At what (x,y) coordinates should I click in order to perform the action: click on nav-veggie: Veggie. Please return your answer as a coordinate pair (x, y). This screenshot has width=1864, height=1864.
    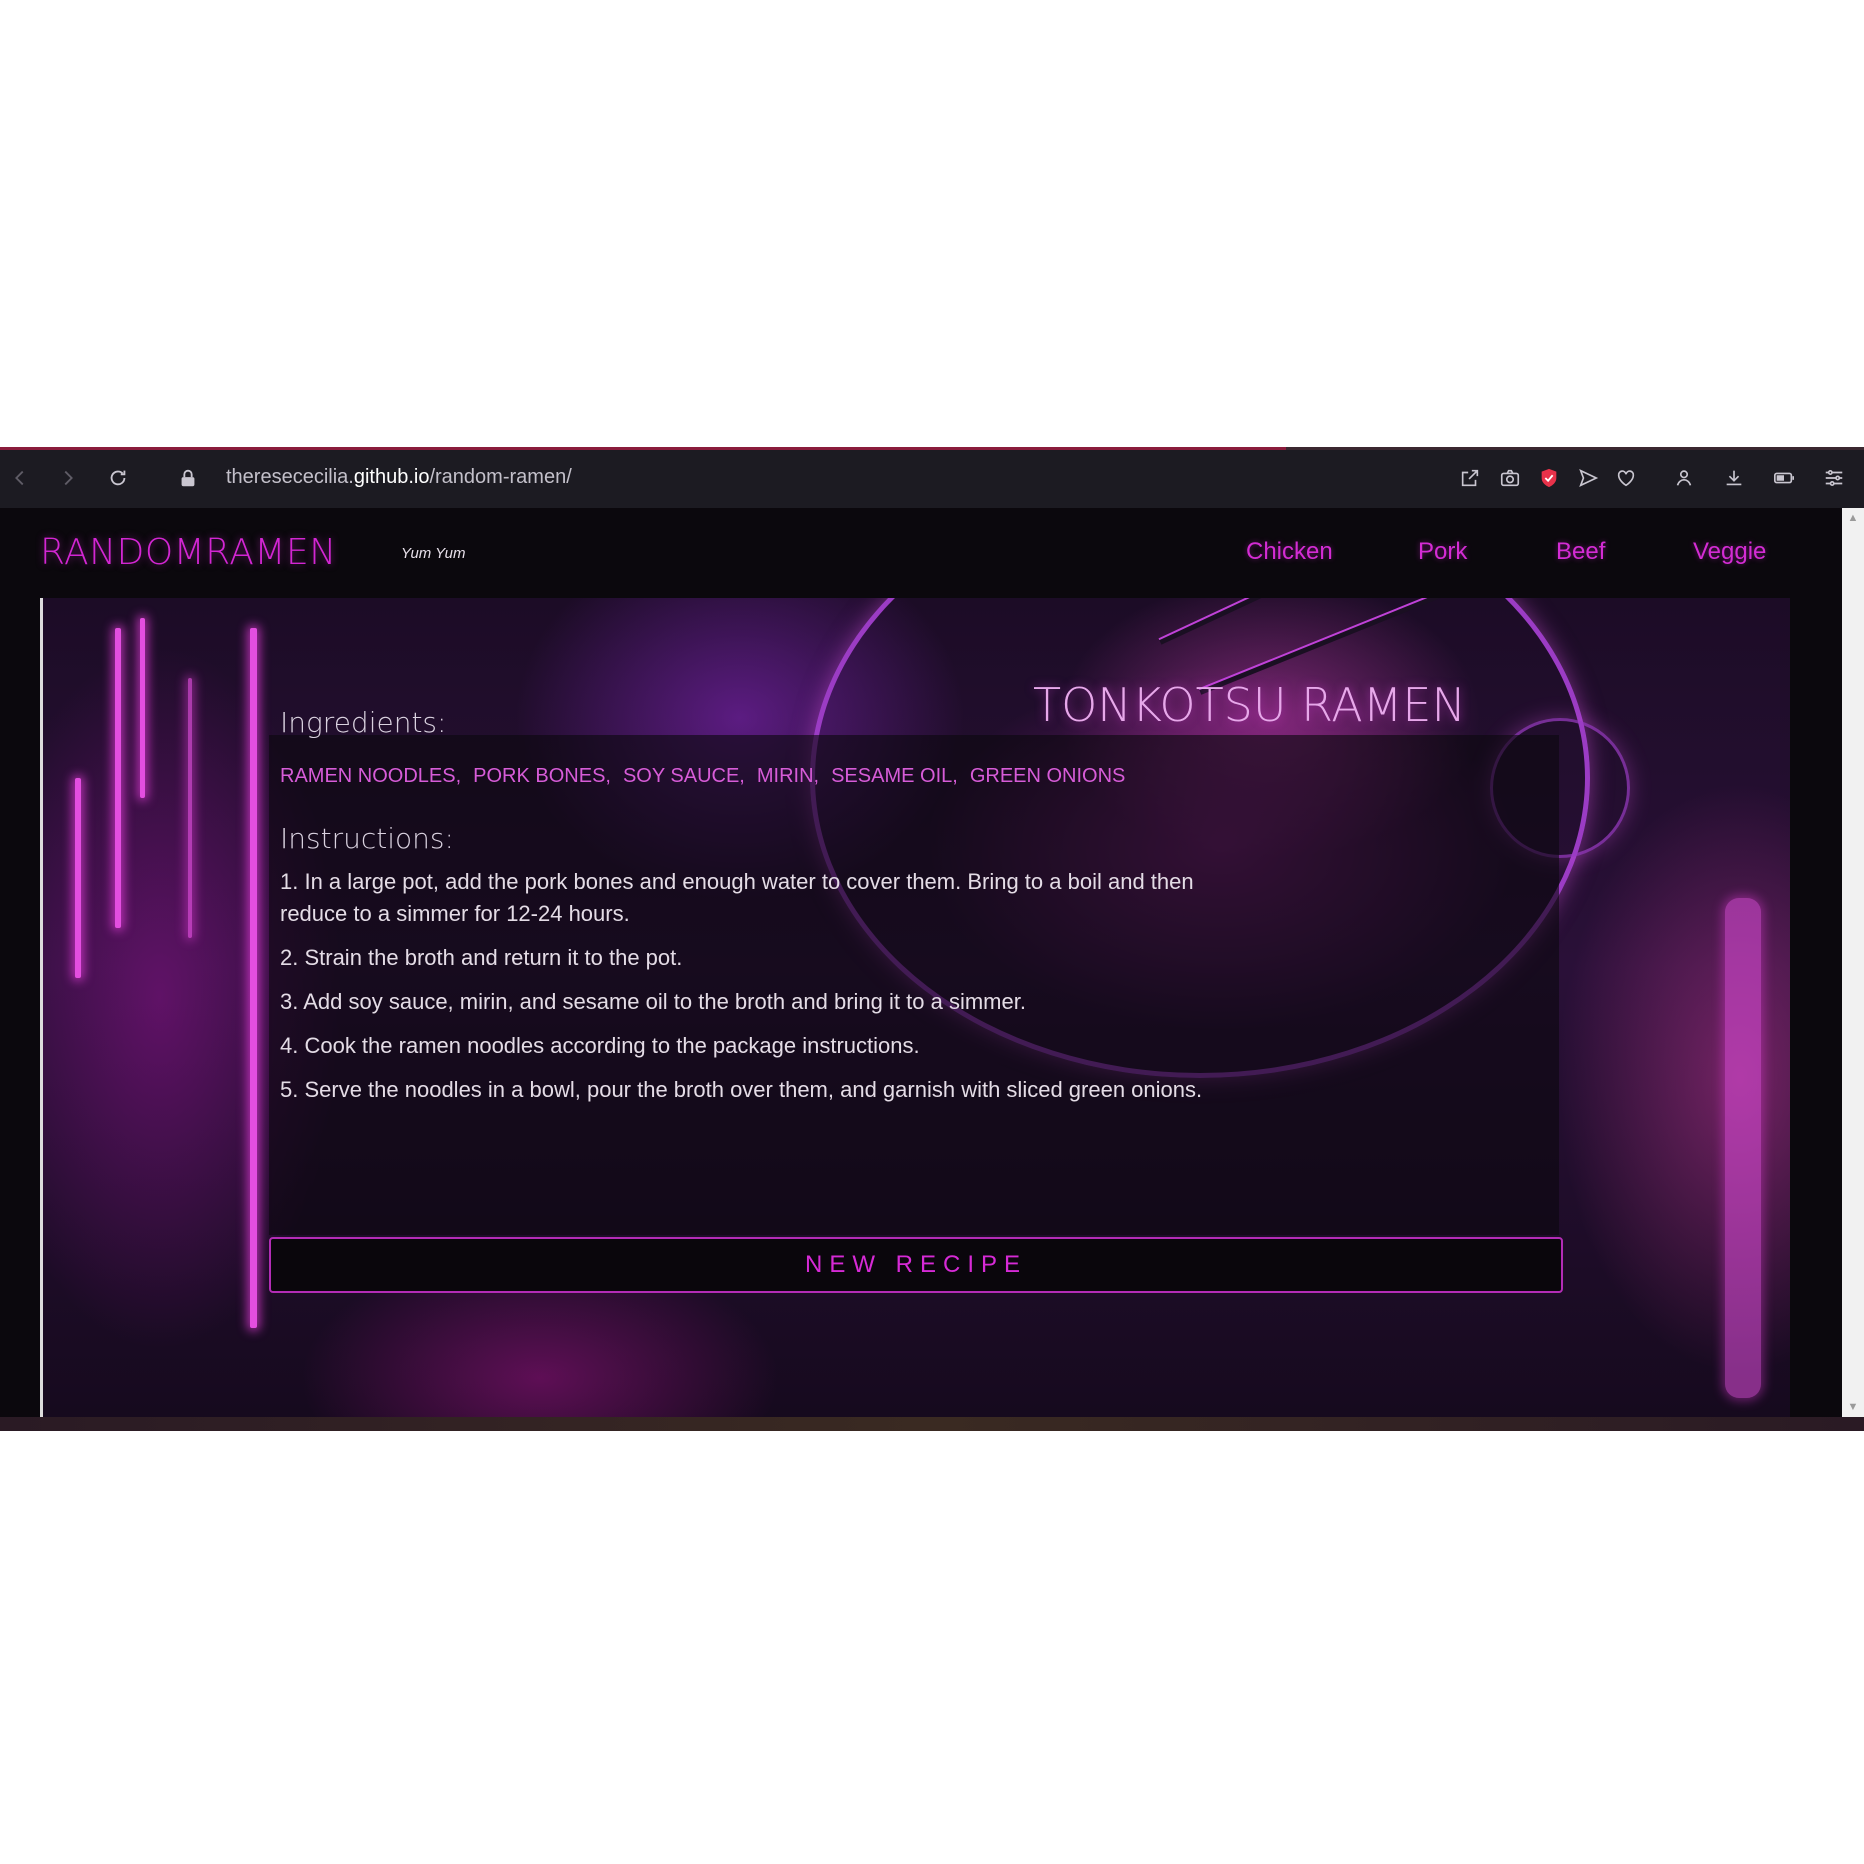
    Looking at the image, I should click on (1729, 552).